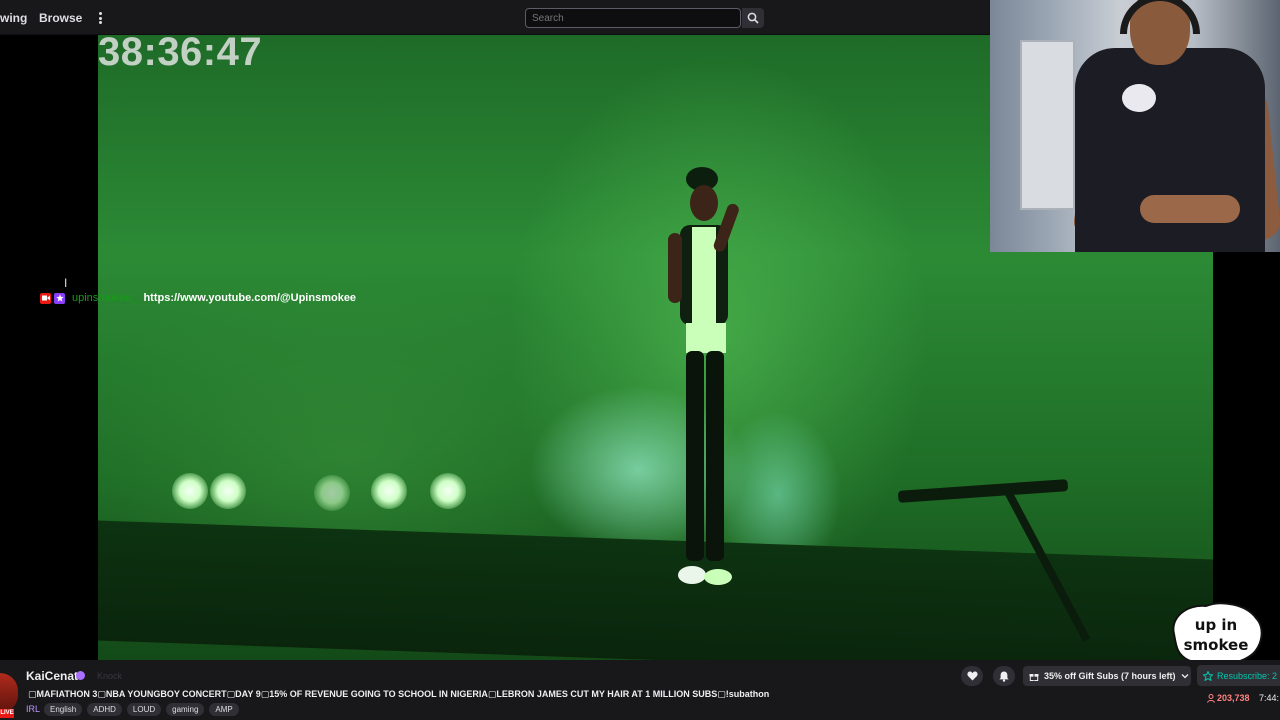 The image size is (1280, 720). I want to click on search-input, so click(633, 18).